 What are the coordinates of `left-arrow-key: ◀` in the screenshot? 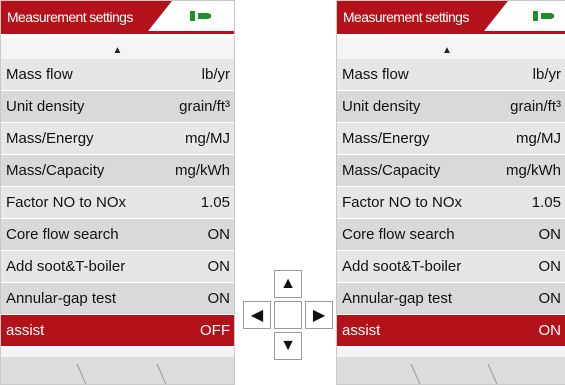 It's located at (257, 315).